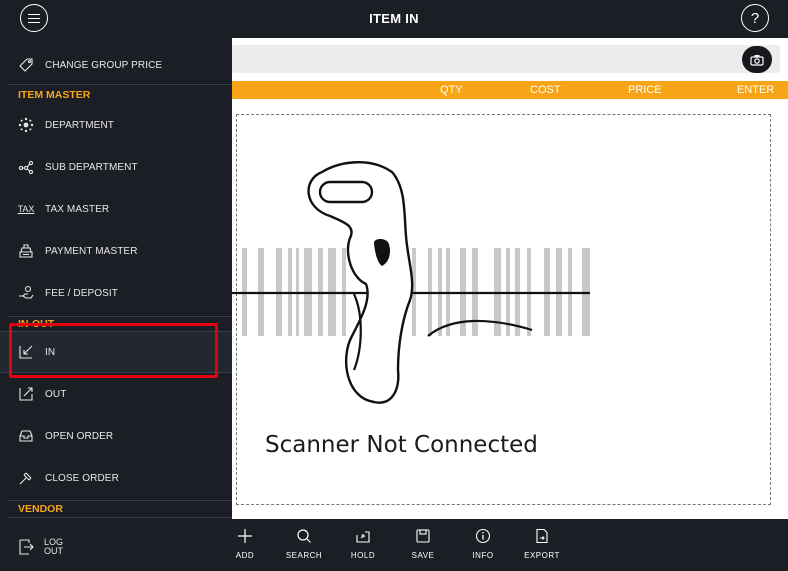 This screenshot has height=571, width=788. What do you see at coordinates (542, 555) in the screenshot?
I see `export-label: EXPORT` at bounding box center [542, 555].